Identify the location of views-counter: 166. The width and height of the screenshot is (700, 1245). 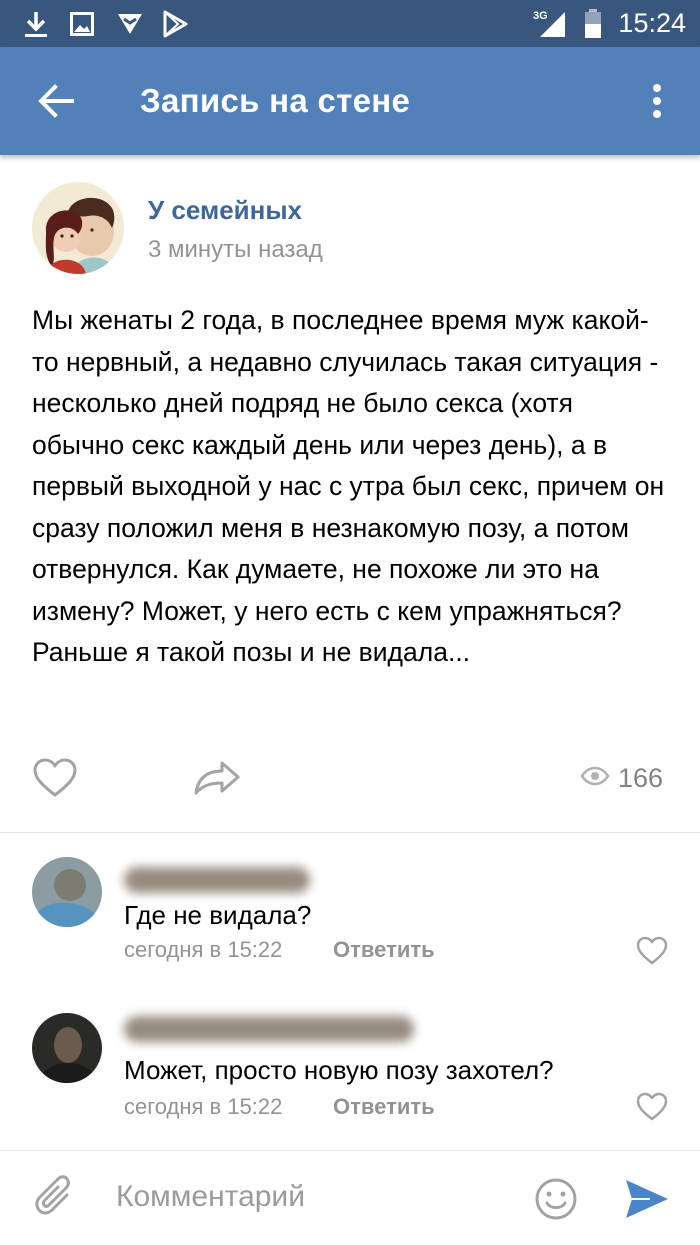
(621, 778).